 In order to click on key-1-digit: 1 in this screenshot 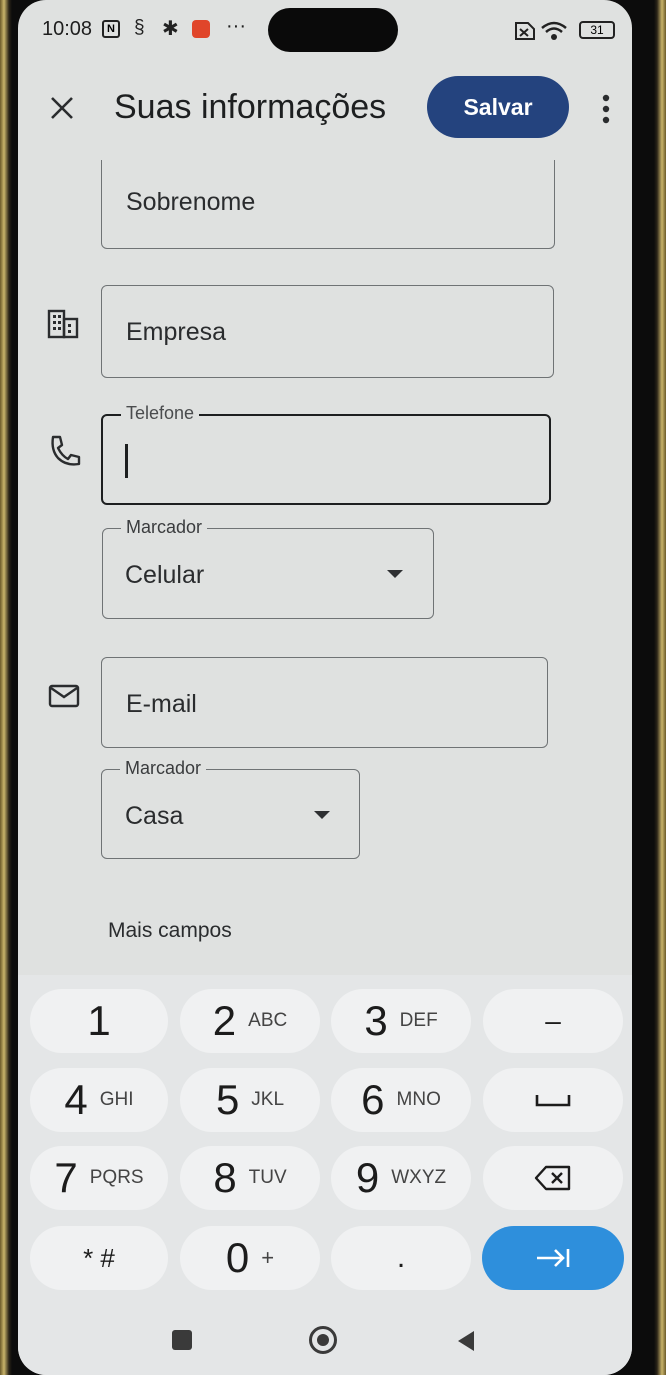, I will do `click(99, 1020)`.